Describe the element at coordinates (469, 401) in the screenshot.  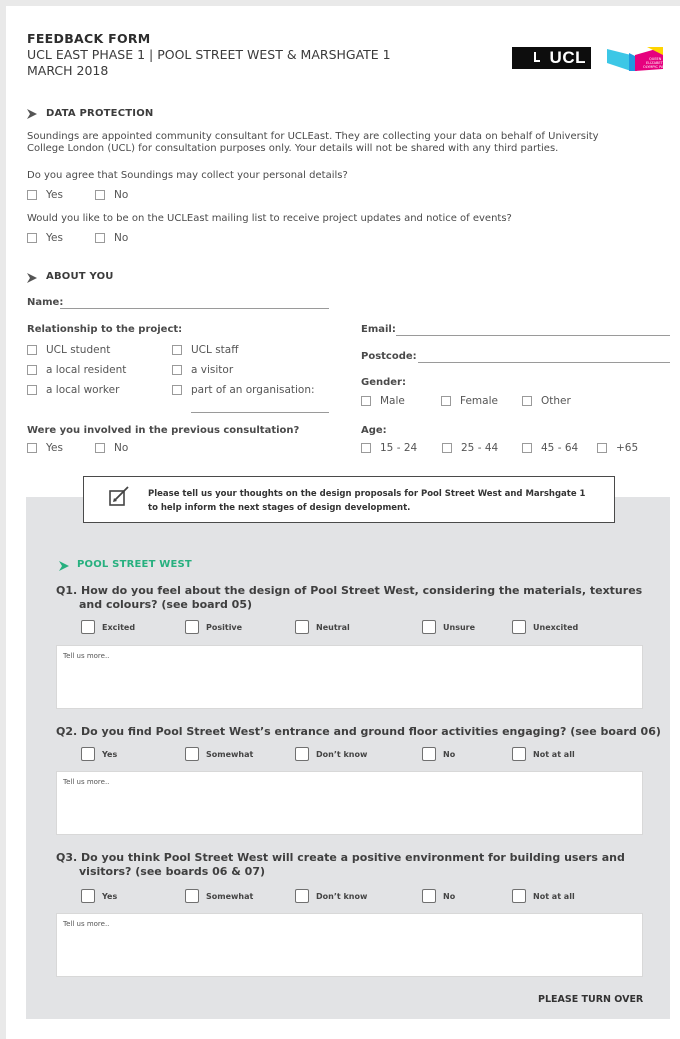
I see `gender-female-option: Female` at that location.